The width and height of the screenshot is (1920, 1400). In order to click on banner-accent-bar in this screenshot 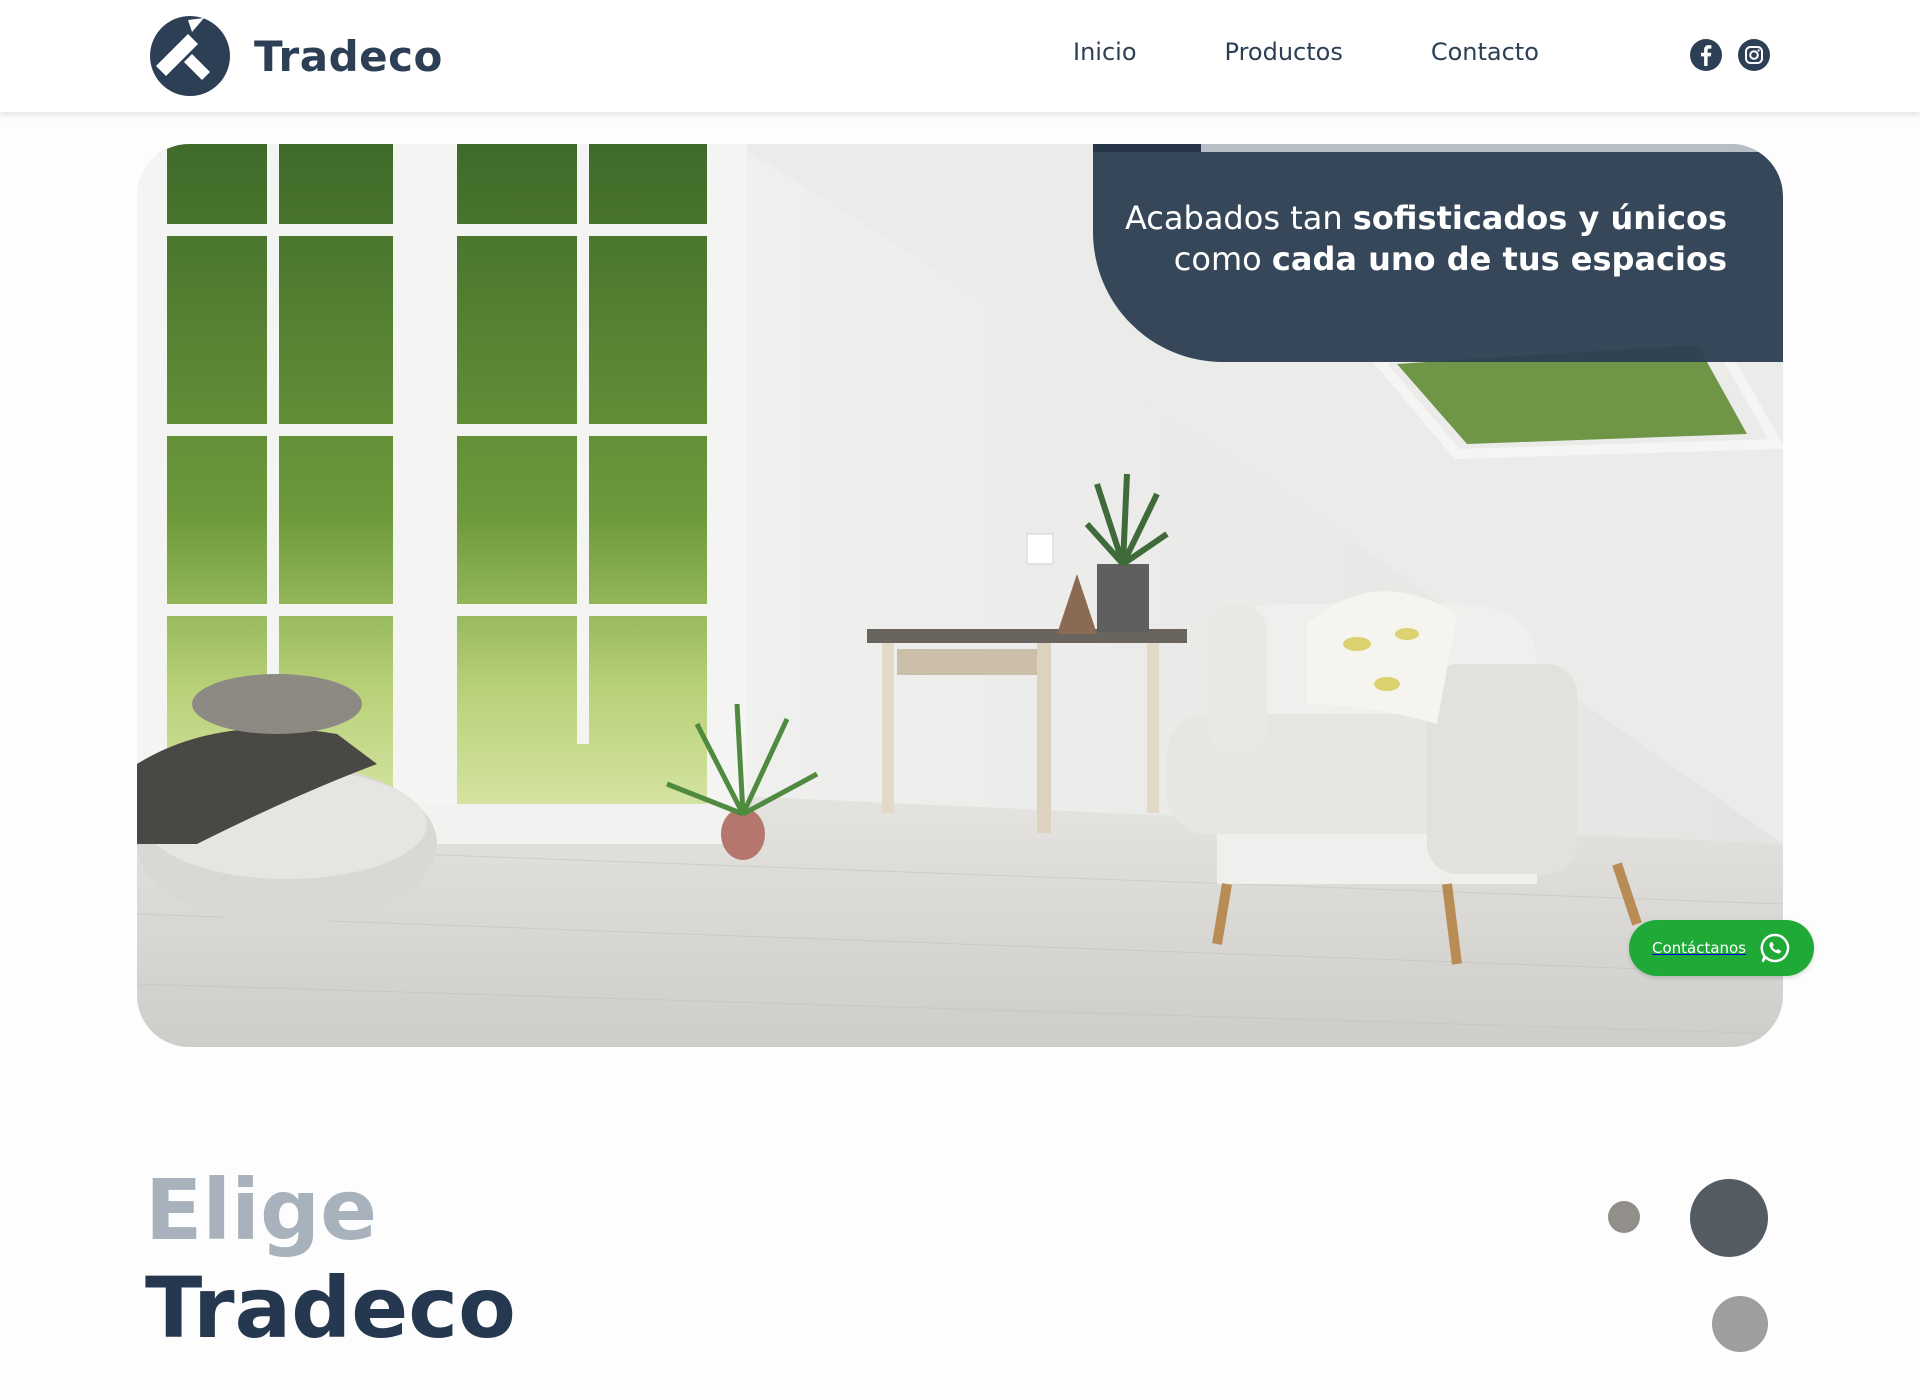, I will do `click(1492, 148)`.